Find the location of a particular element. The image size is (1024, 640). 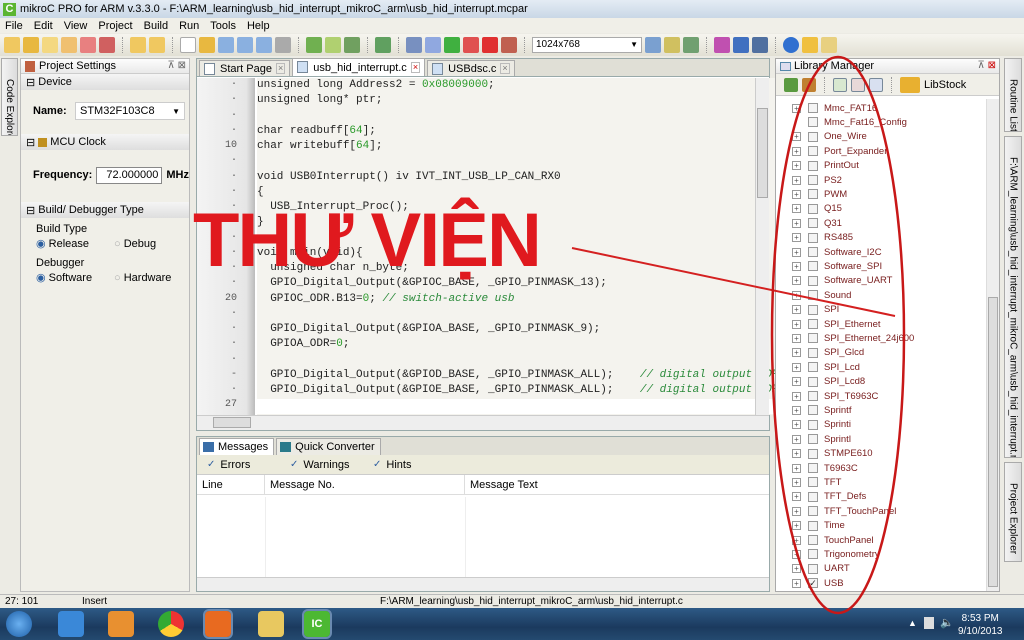

tray-arrow-icon: ▲ is located at coordinates (912, 623).